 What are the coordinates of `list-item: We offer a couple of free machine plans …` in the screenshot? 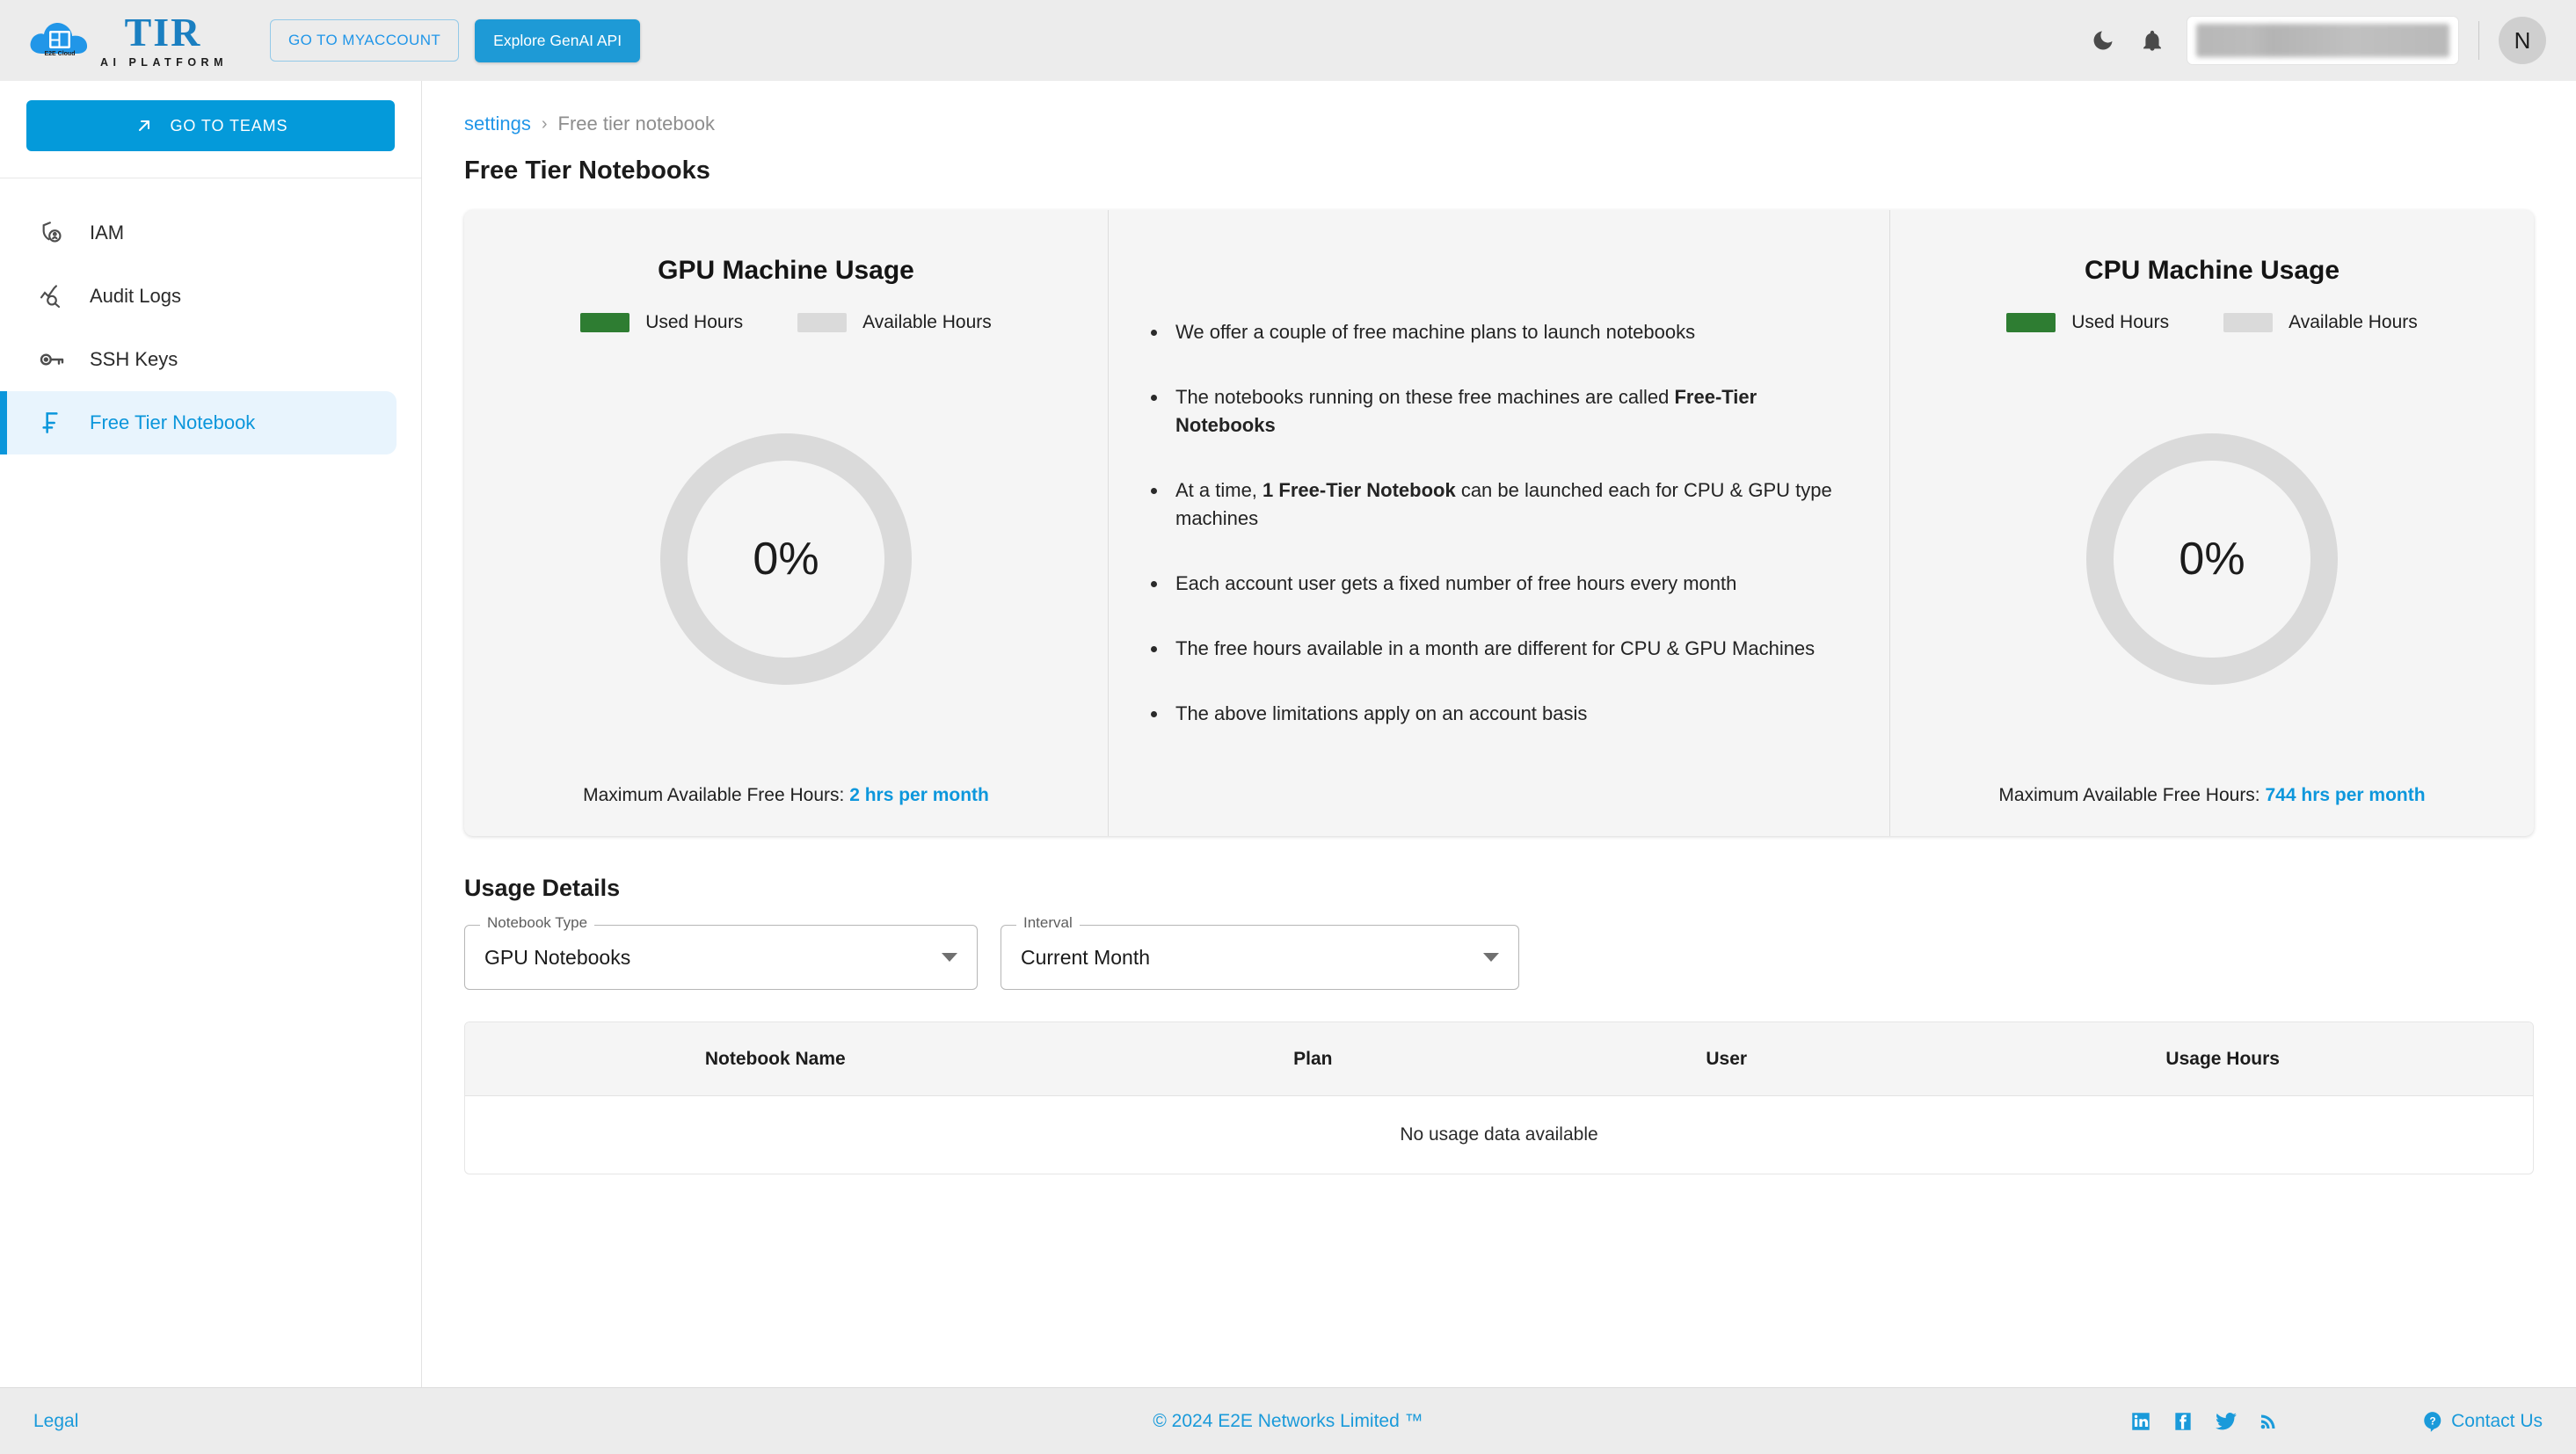 It's located at (1499, 332).